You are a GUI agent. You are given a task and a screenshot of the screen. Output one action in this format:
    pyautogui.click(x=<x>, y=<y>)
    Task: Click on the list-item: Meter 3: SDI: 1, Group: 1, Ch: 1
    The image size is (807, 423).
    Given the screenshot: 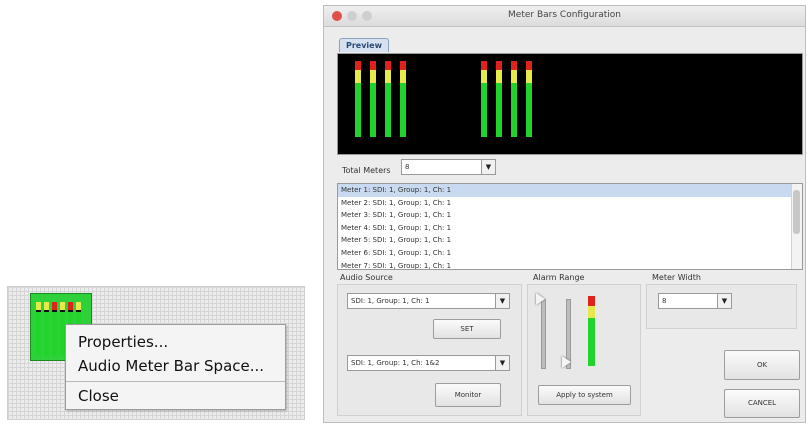 What is the action you would take?
    pyautogui.click(x=570, y=215)
    